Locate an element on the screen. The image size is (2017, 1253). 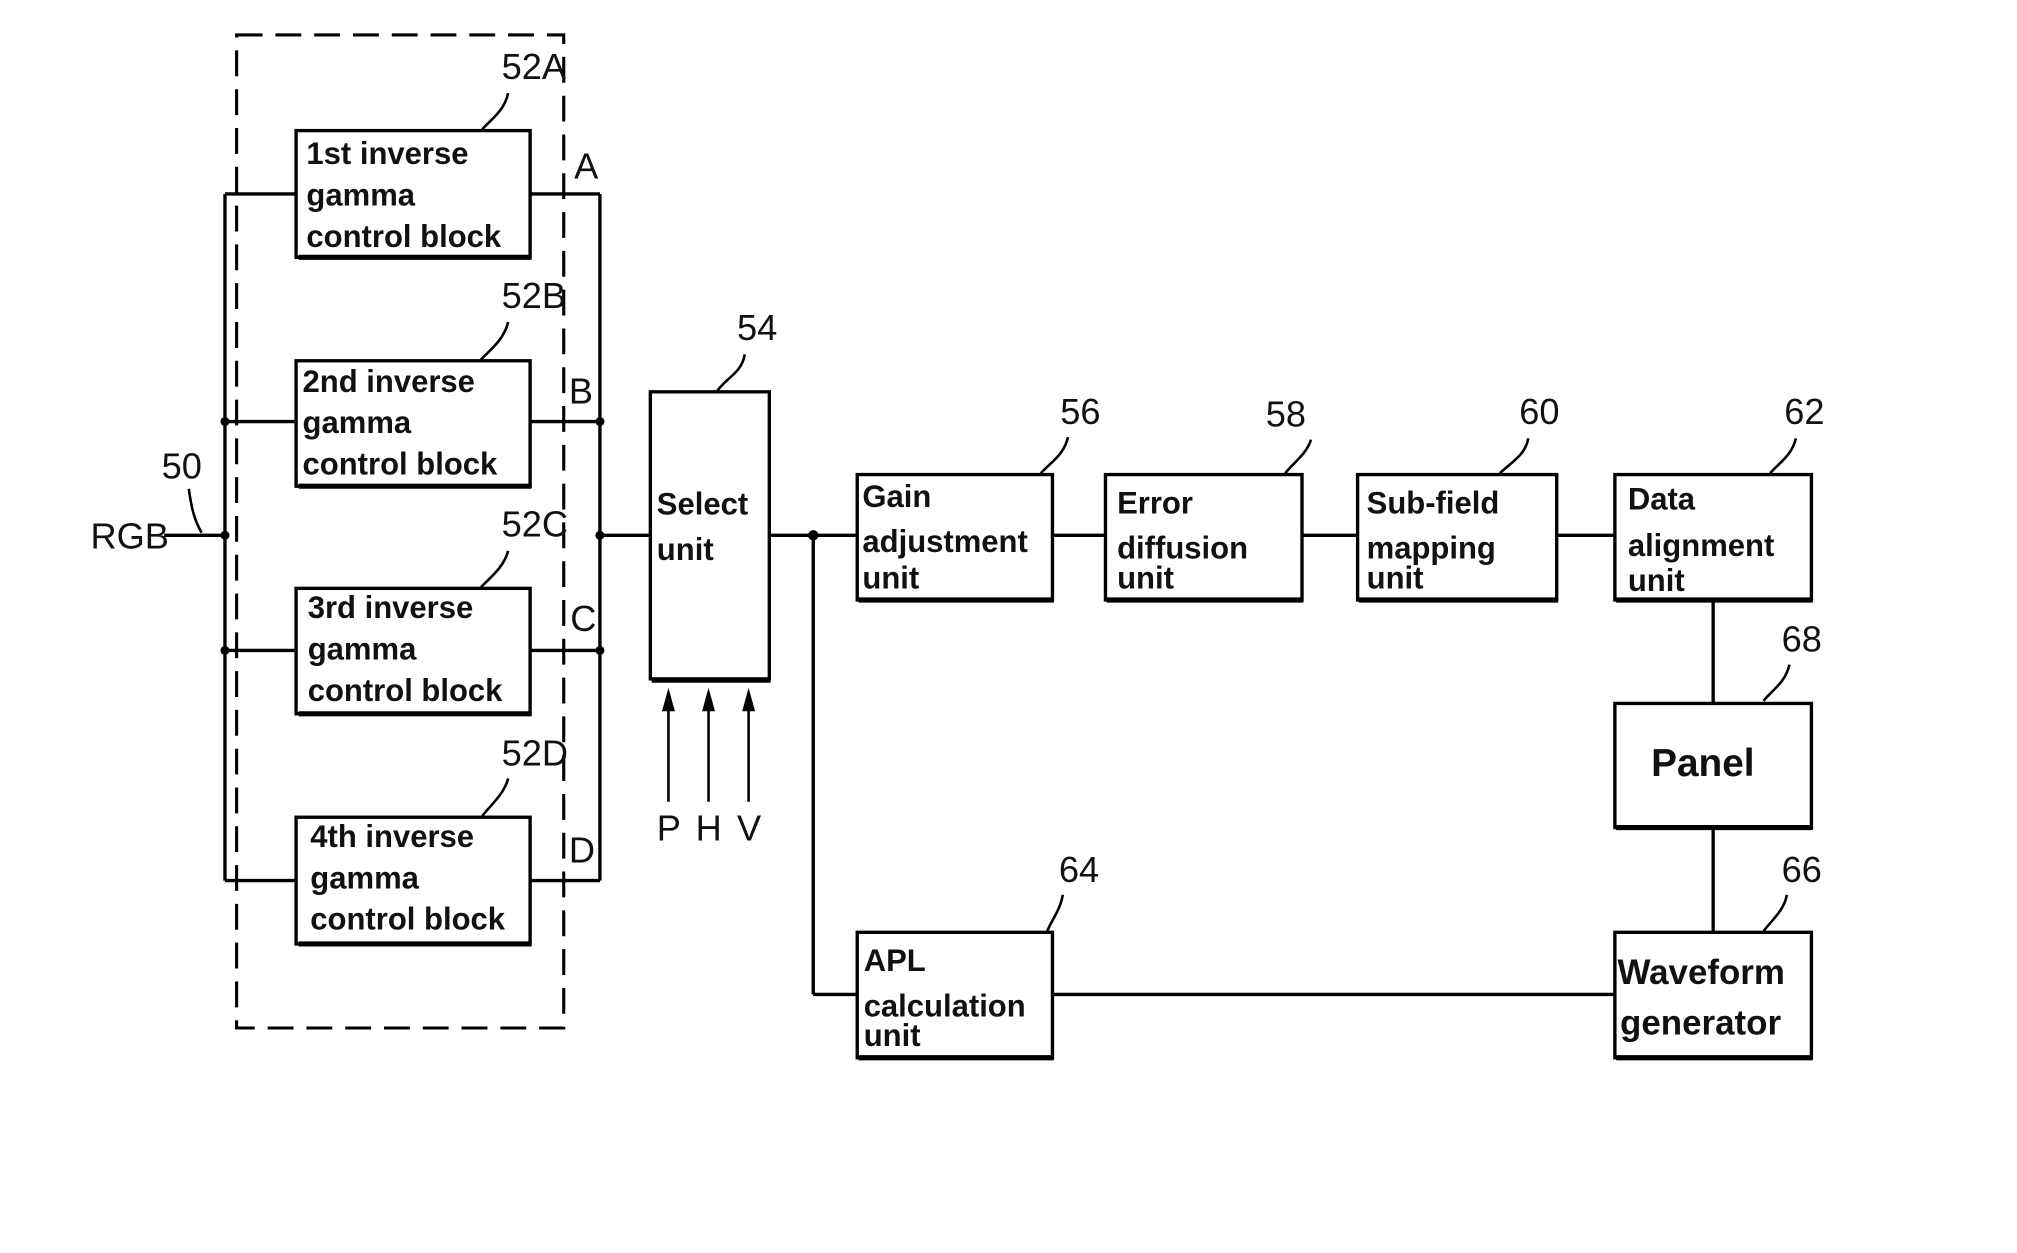
ref-label: 52D is located at coordinates (535, 753).